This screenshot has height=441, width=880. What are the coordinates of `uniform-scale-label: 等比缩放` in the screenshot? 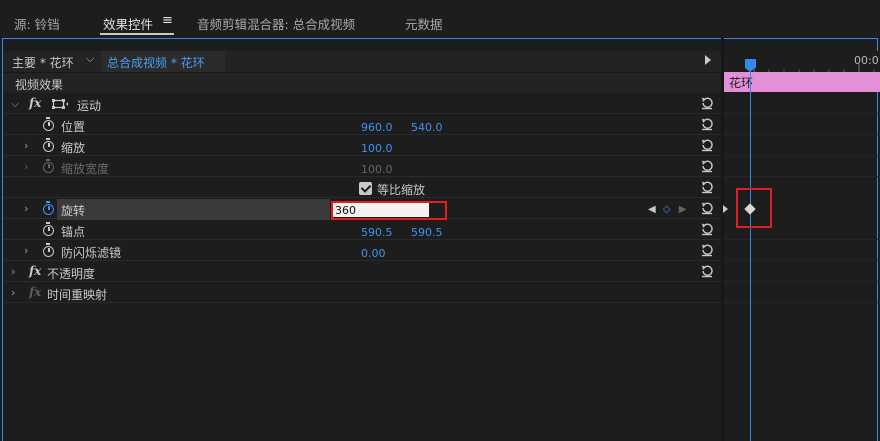 It's located at (401, 190).